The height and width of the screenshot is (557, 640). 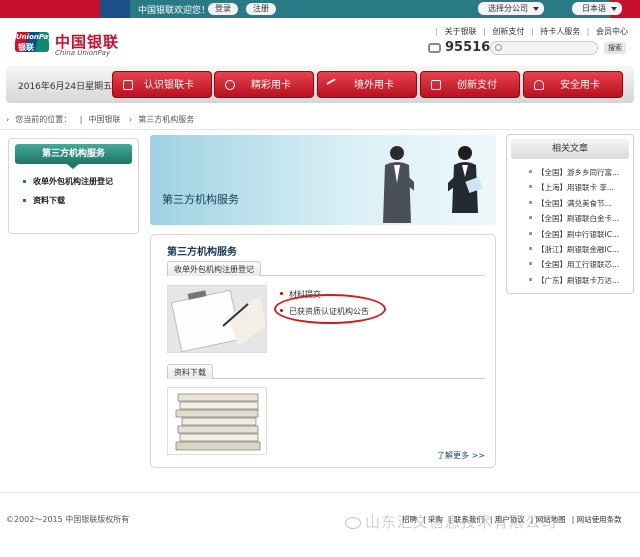 I want to click on sidebar-item-registration: 收单外包机构注册登记, so click(x=73, y=181).